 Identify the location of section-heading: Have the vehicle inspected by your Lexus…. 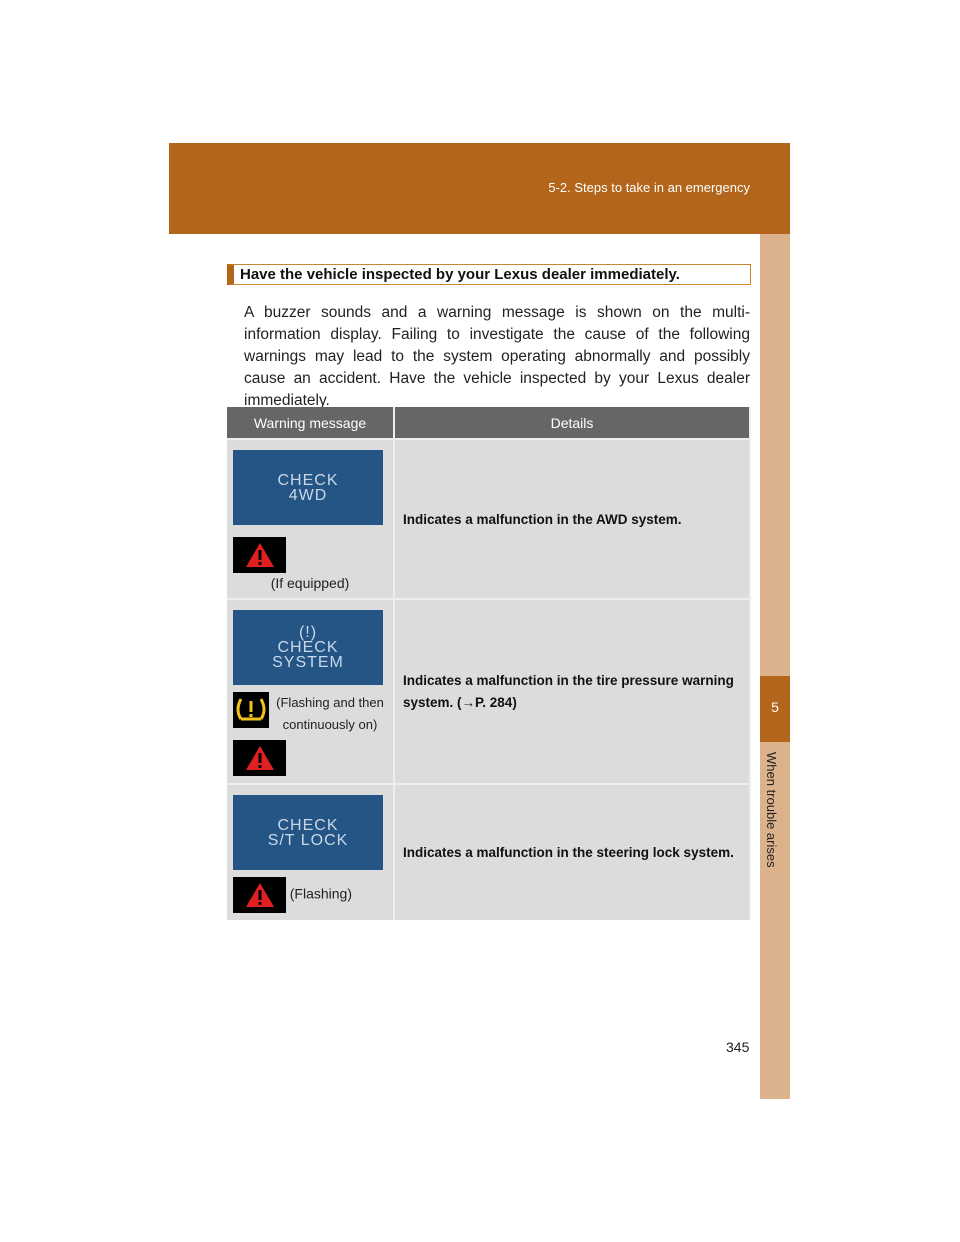
(489, 274).